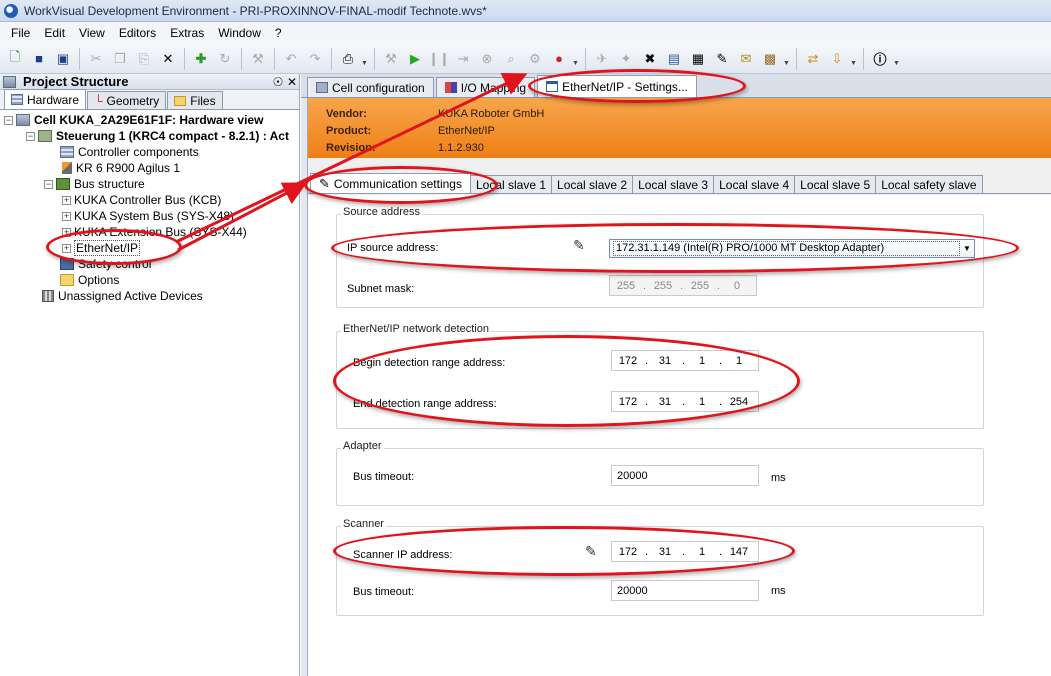 This screenshot has height=676, width=1051. I want to click on tab-io-mapping: I/O Mapping, so click(485, 87).